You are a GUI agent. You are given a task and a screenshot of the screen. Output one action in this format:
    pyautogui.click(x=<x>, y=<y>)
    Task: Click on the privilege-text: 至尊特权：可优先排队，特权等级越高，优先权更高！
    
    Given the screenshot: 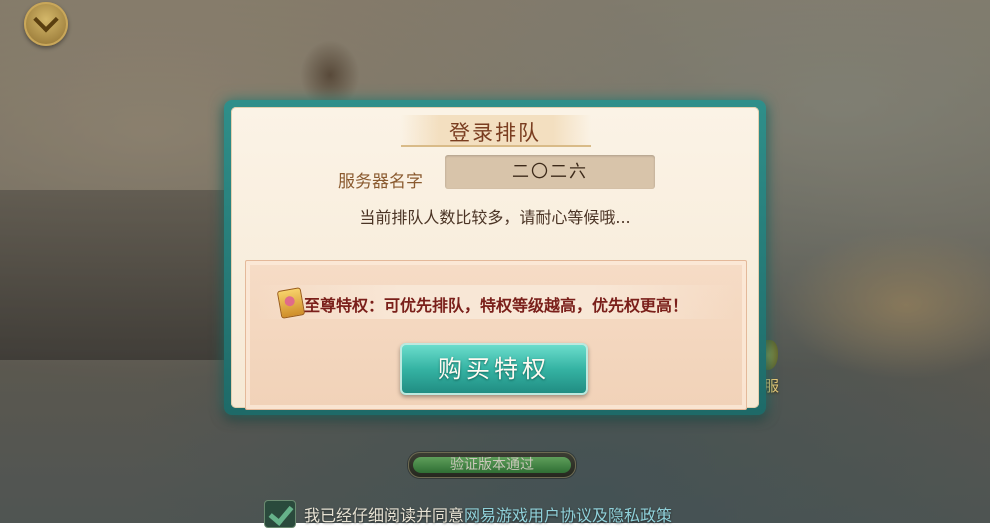 What is the action you would take?
    pyautogui.click(x=496, y=305)
    